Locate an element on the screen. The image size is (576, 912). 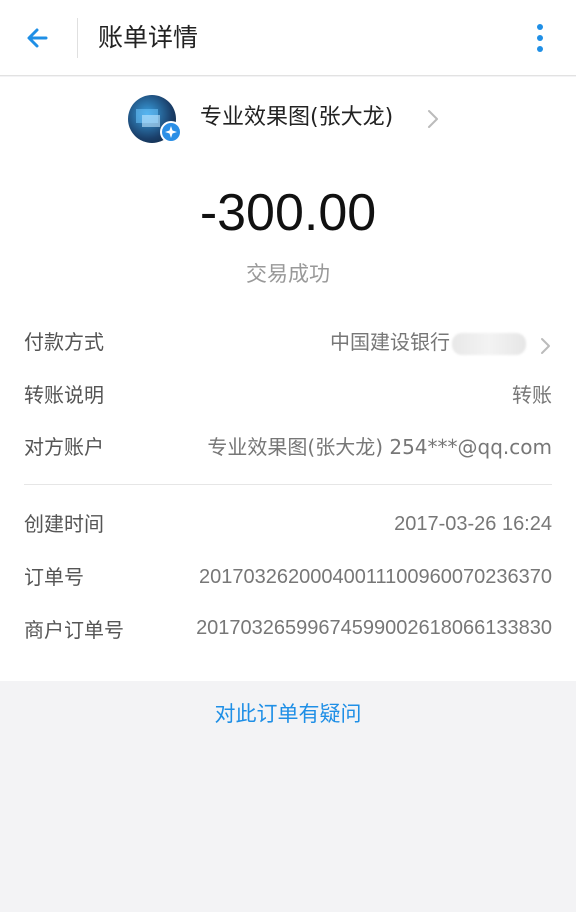
order-number-row: 订单号 20170326200040011100960070236370 is located at coordinates (288, 577).